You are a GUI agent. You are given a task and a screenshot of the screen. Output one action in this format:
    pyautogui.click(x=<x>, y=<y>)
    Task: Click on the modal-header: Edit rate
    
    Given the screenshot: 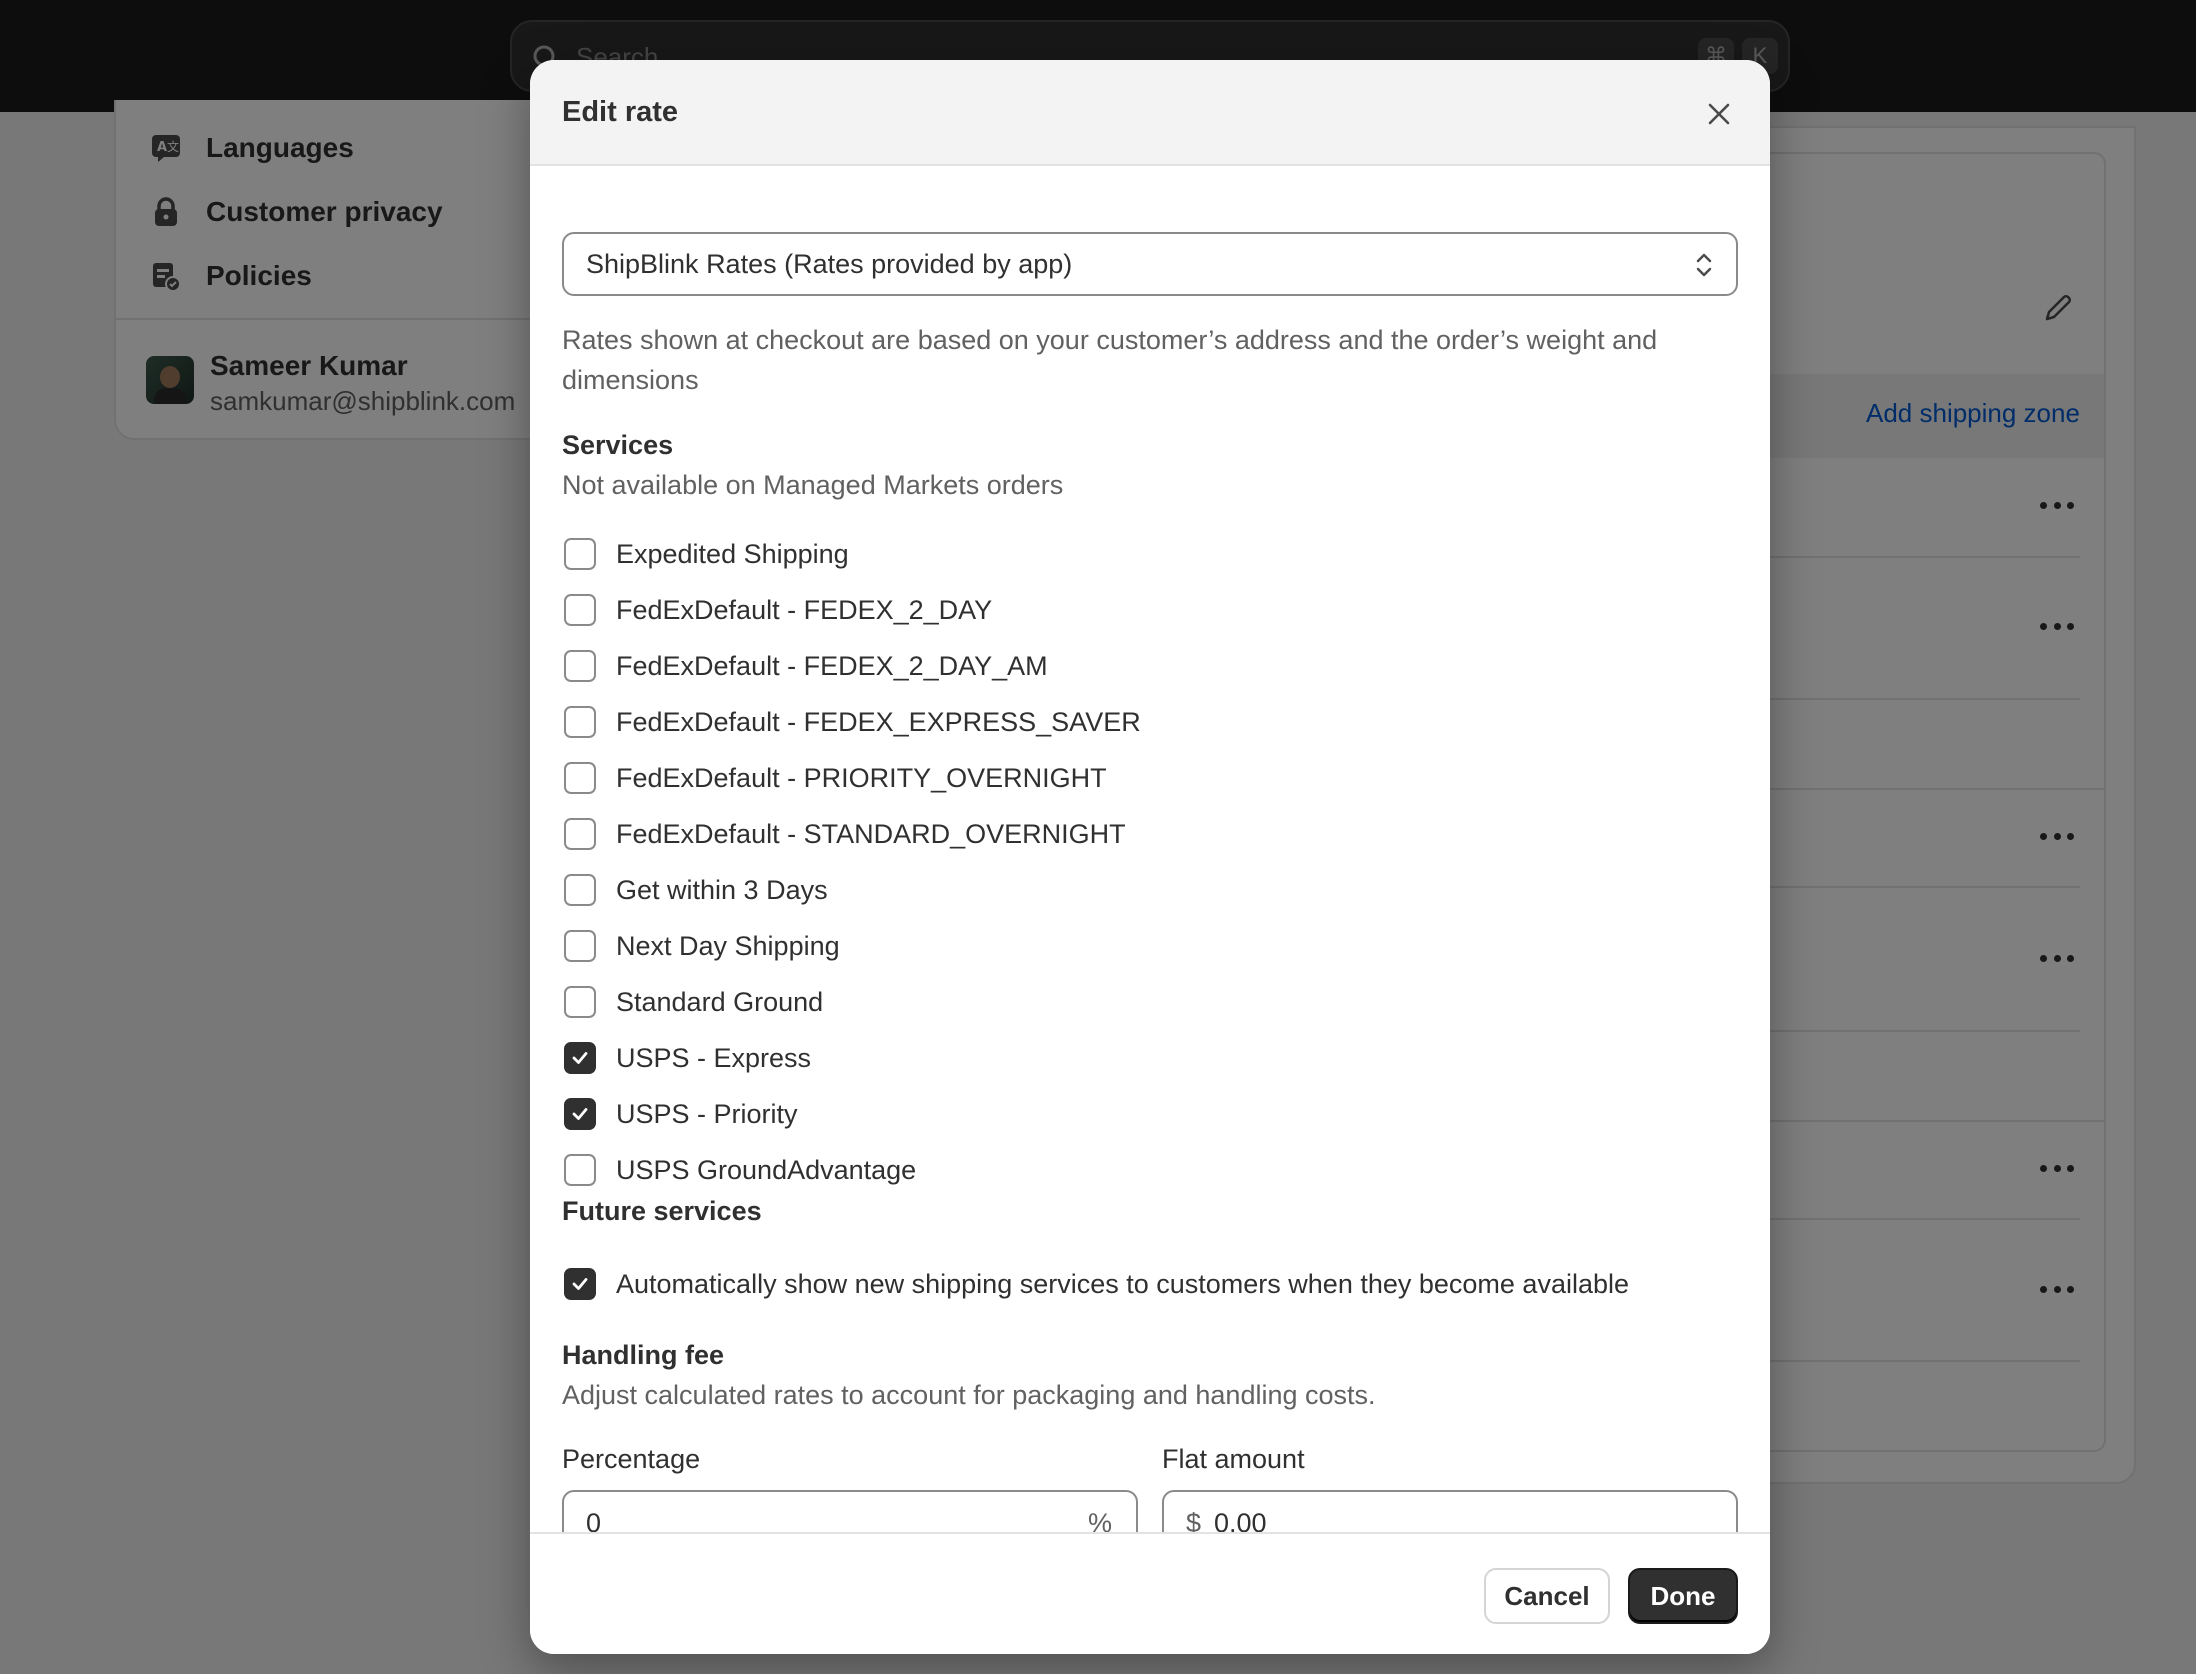 What is the action you would take?
    pyautogui.click(x=1150, y=113)
    